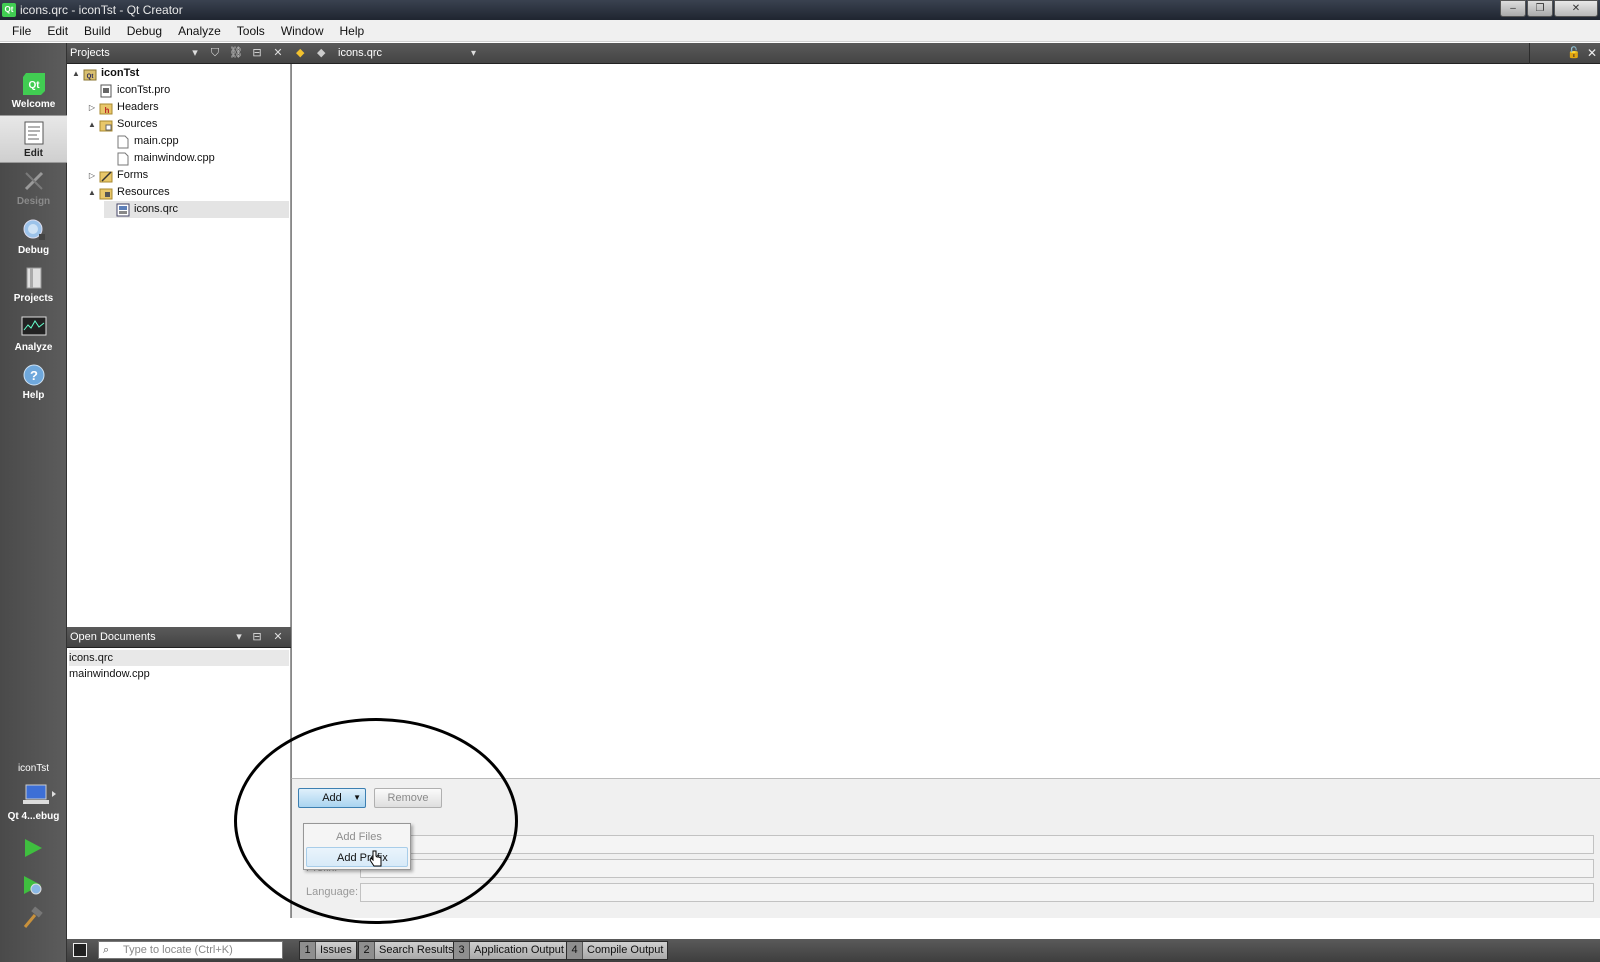 This screenshot has height=962, width=1600. What do you see at coordinates (97, 31) in the screenshot?
I see `menu-build: Build` at bounding box center [97, 31].